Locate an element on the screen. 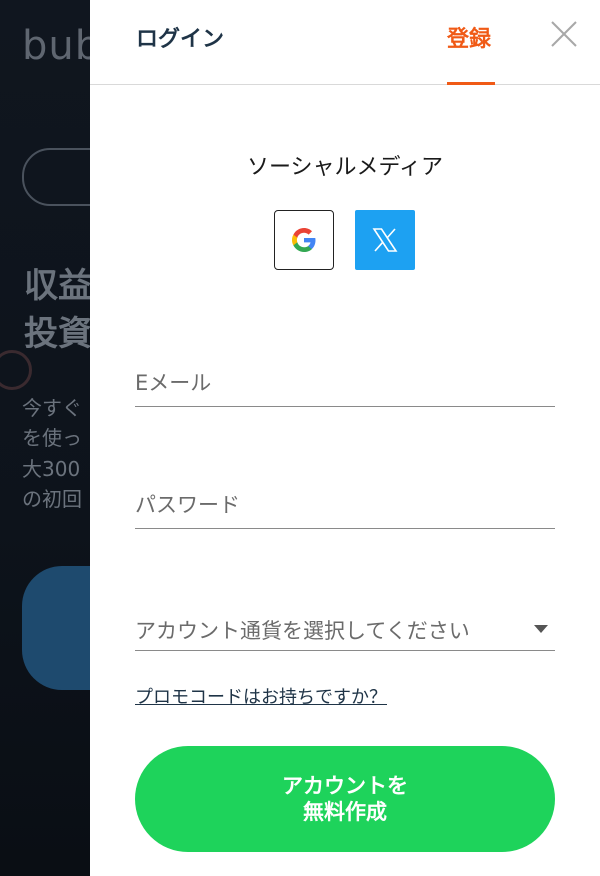  background-text: 今すぐ を使っ 大300 の初回 is located at coordinates (52, 454).